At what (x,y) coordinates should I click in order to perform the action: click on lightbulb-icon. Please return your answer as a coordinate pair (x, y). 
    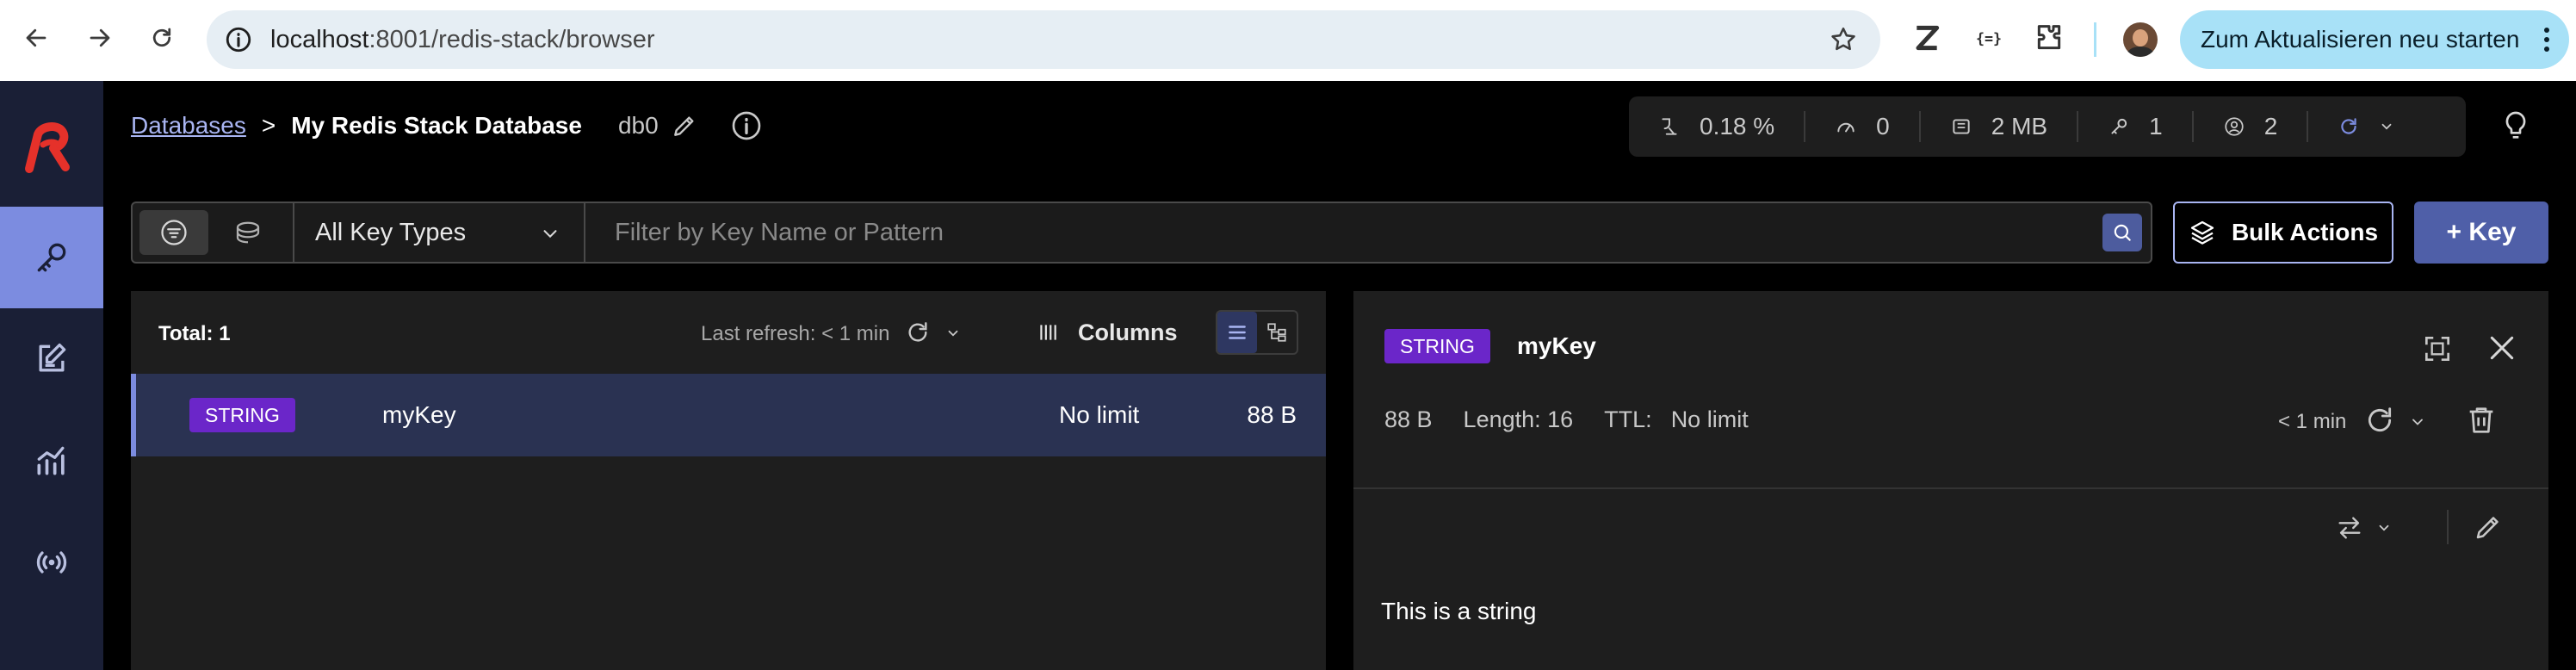
    Looking at the image, I should click on (2516, 126).